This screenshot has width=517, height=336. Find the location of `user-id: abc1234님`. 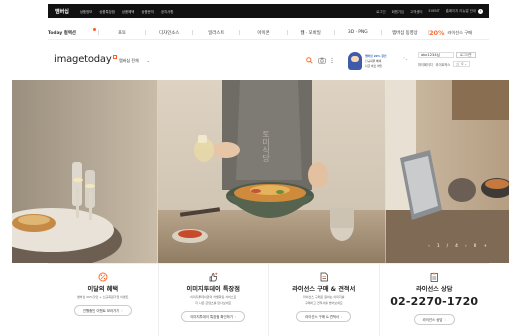

user-id: abc1234님 is located at coordinates (436, 55).